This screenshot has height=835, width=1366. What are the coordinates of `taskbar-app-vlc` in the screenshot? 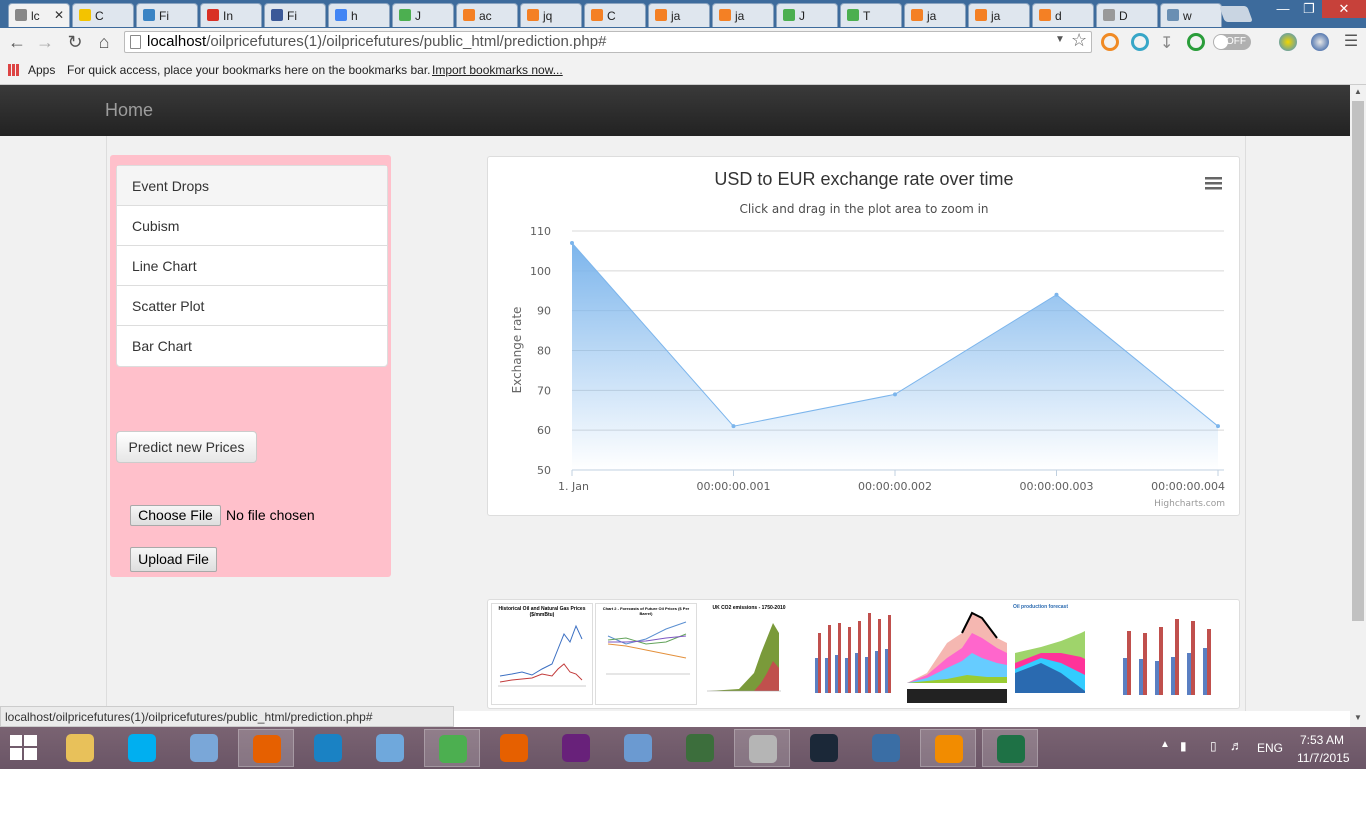 It's located at (948, 748).